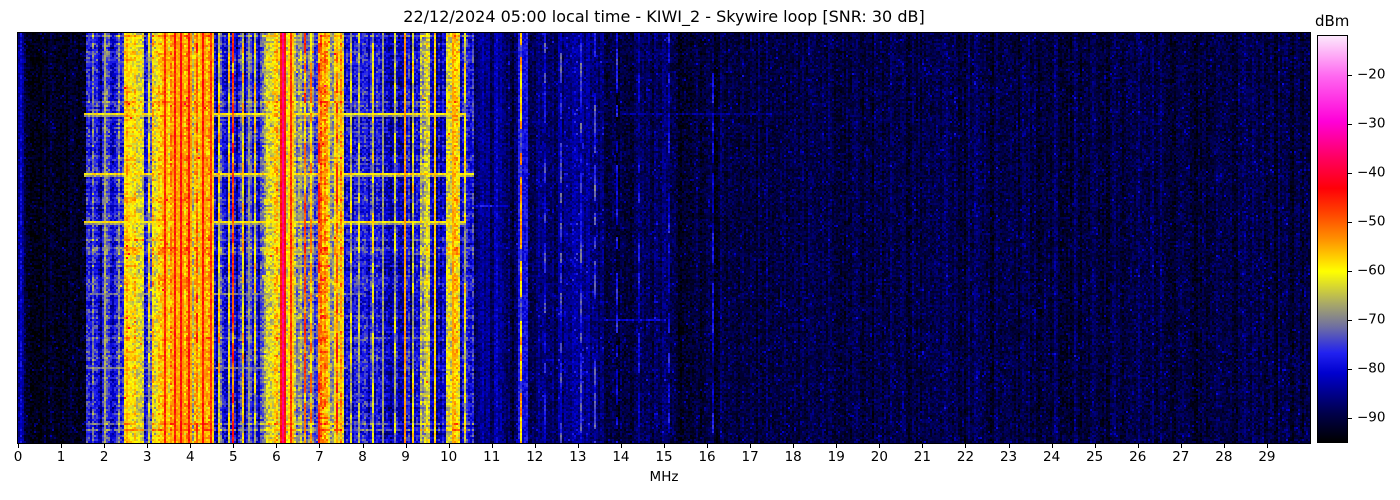 This screenshot has width=1400, height=500. What do you see at coordinates (1224, 457) in the screenshot?
I see `x-tick-label: 28` at bounding box center [1224, 457].